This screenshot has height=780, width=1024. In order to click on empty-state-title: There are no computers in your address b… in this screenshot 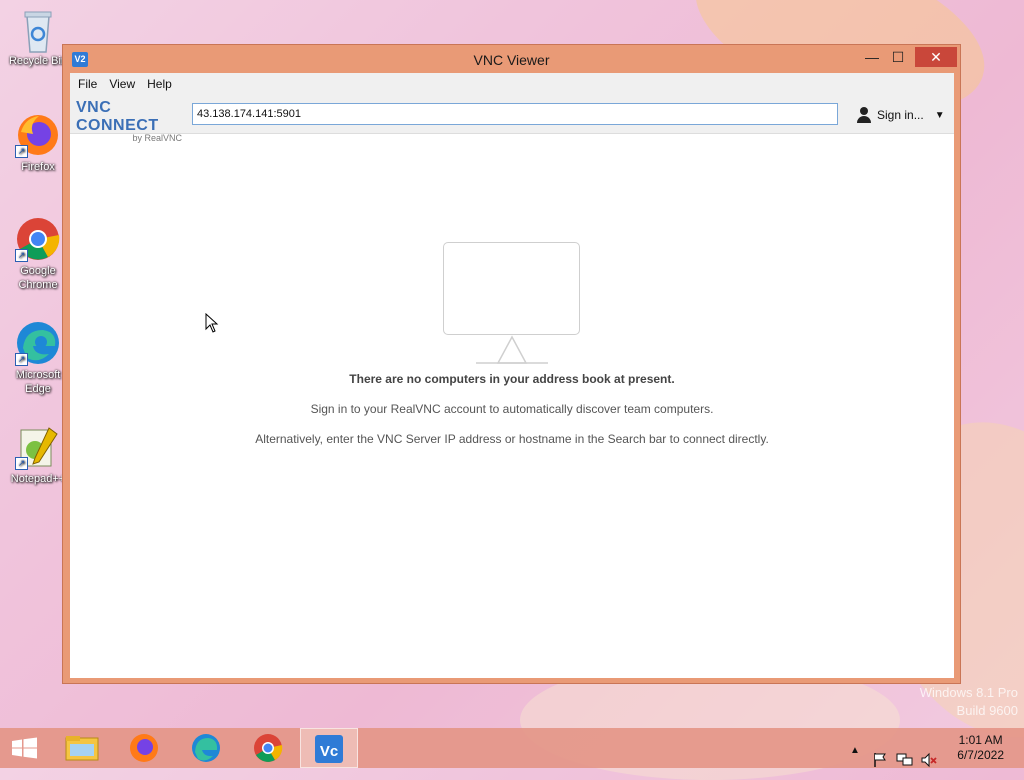, I will do `click(512, 379)`.